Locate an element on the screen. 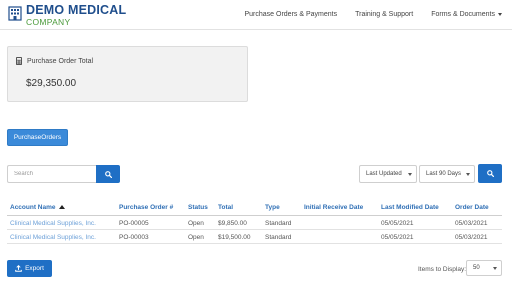 The height and width of the screenshot is (285, 512). column-header-status: Status is located at coordinates (198, 207).